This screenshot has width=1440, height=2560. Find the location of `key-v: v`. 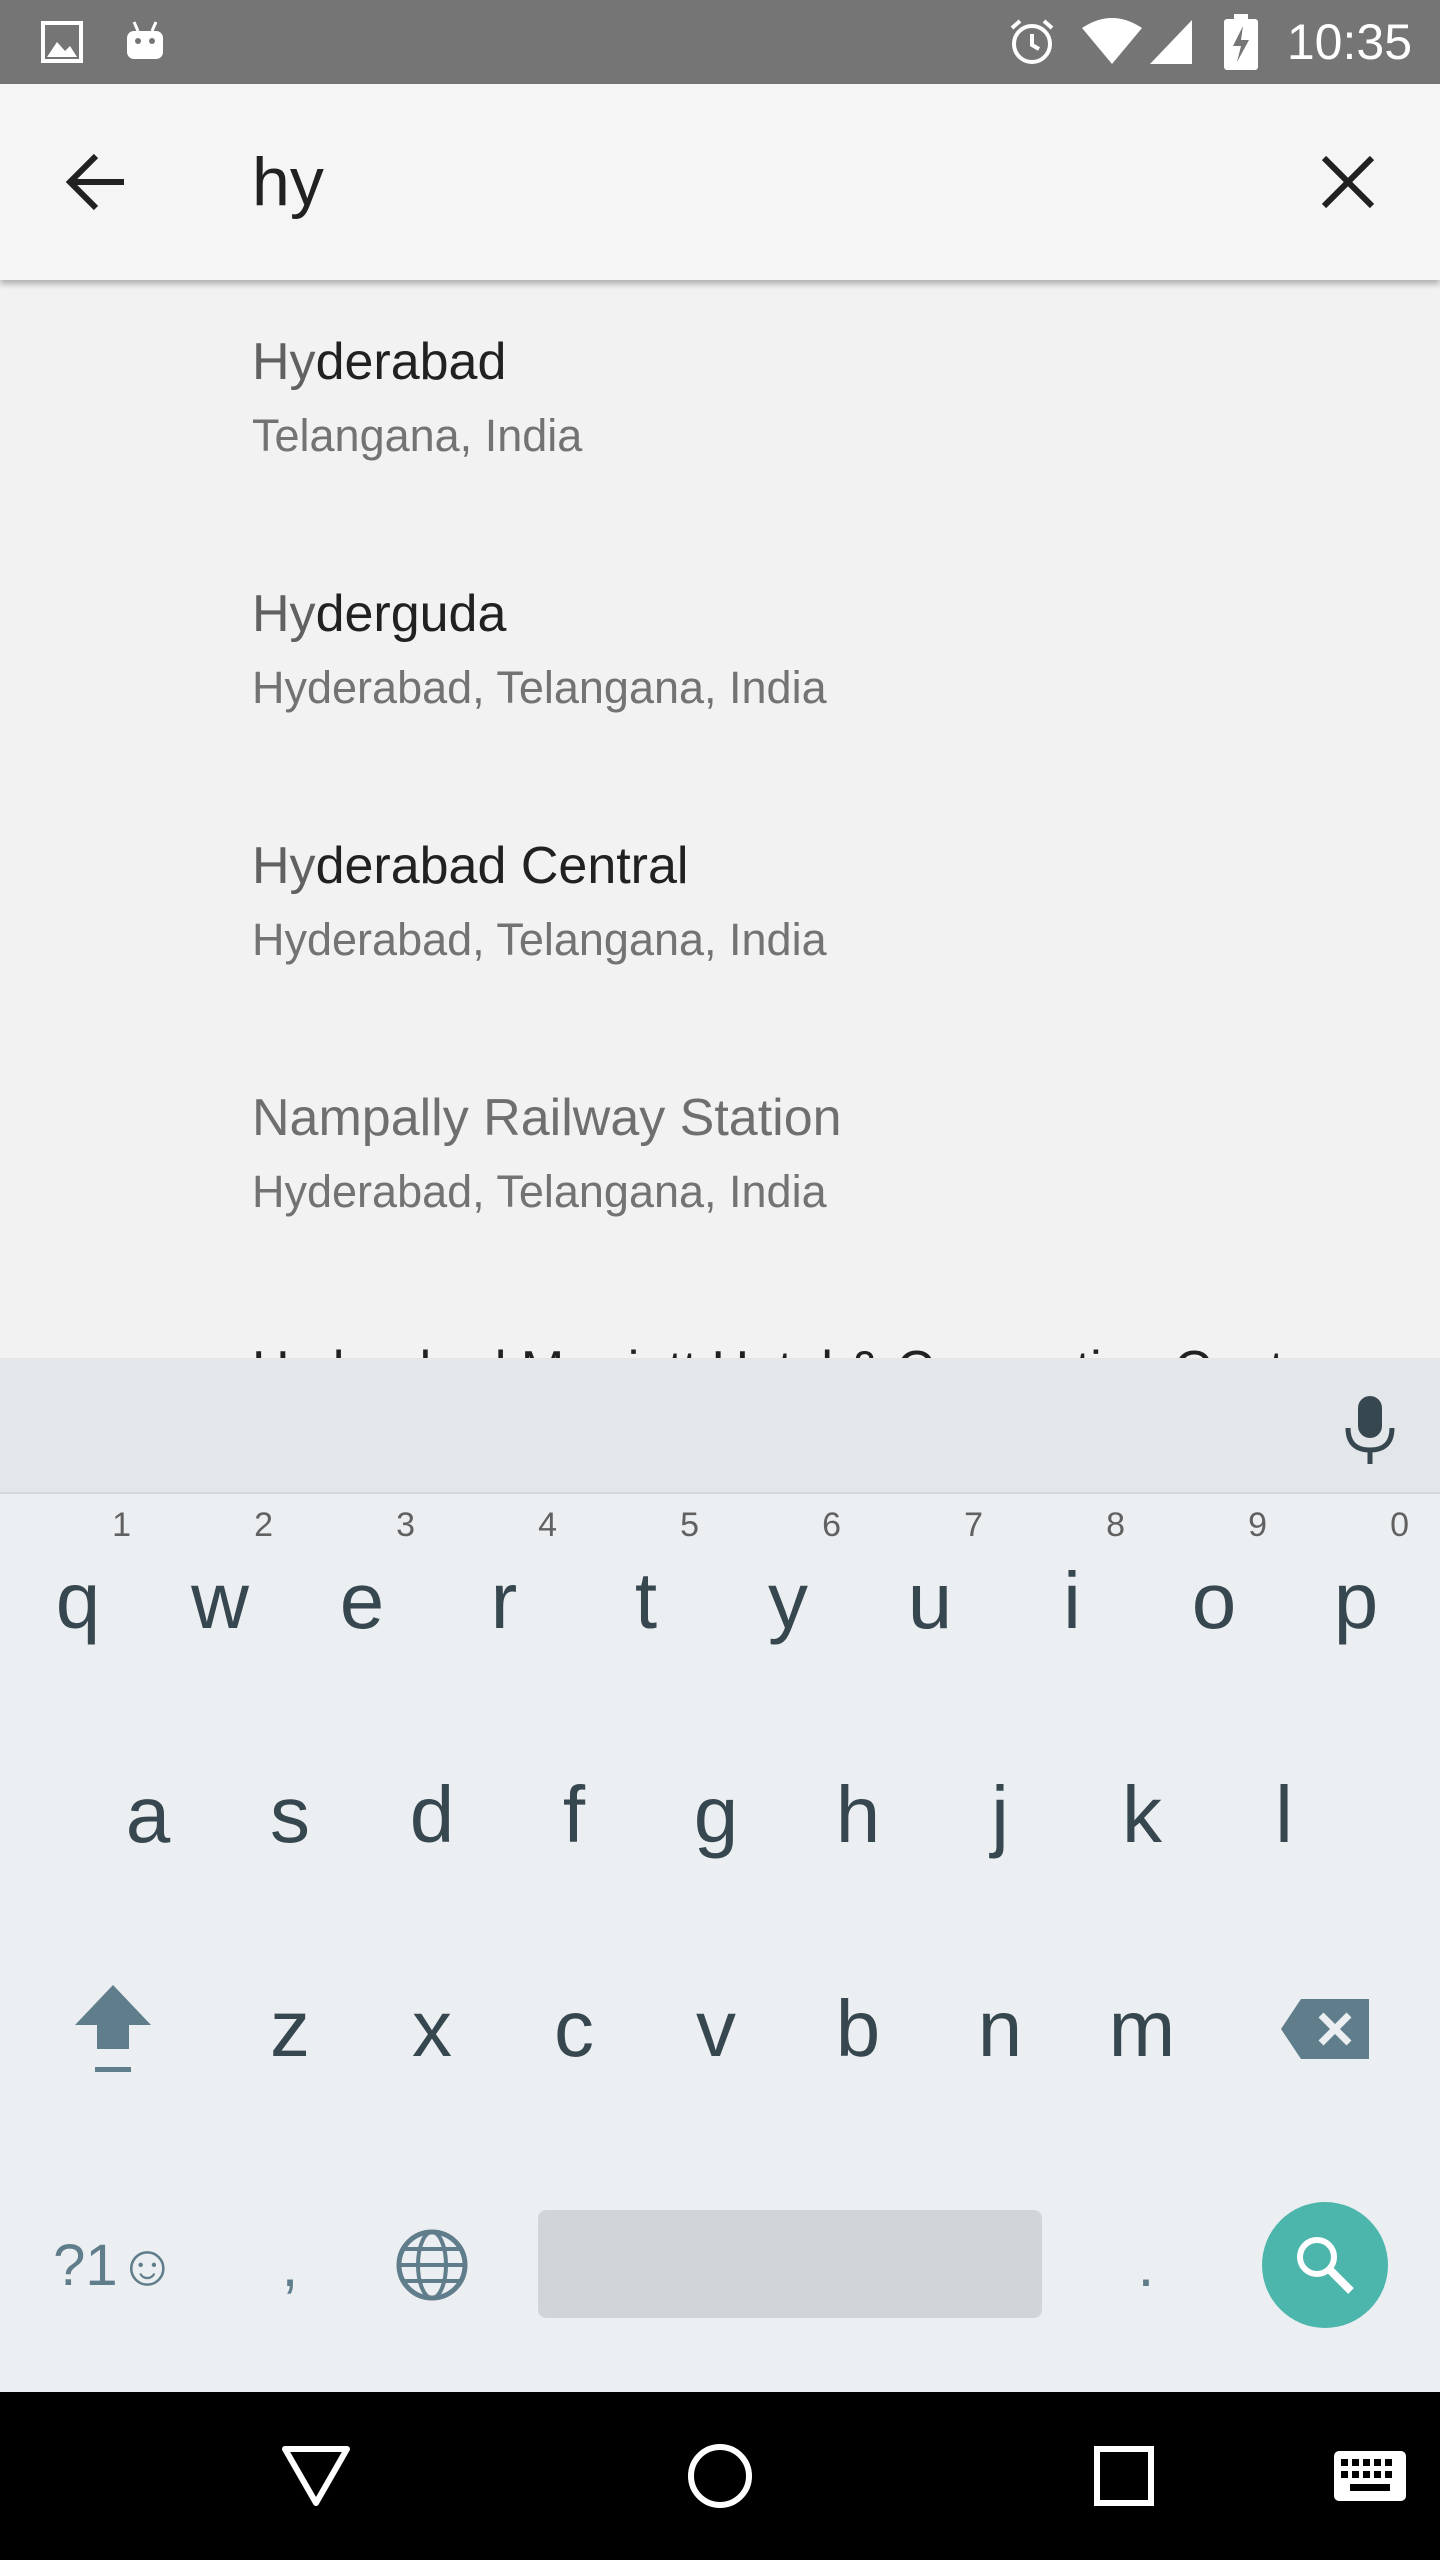

key-v: v is located at coordinates (716, 2029).